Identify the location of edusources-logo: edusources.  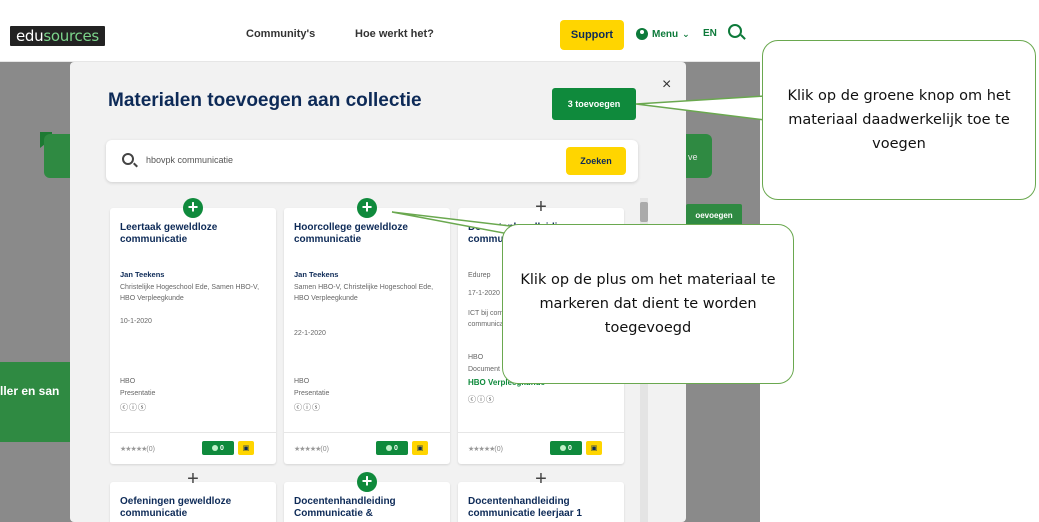
(57, 36).